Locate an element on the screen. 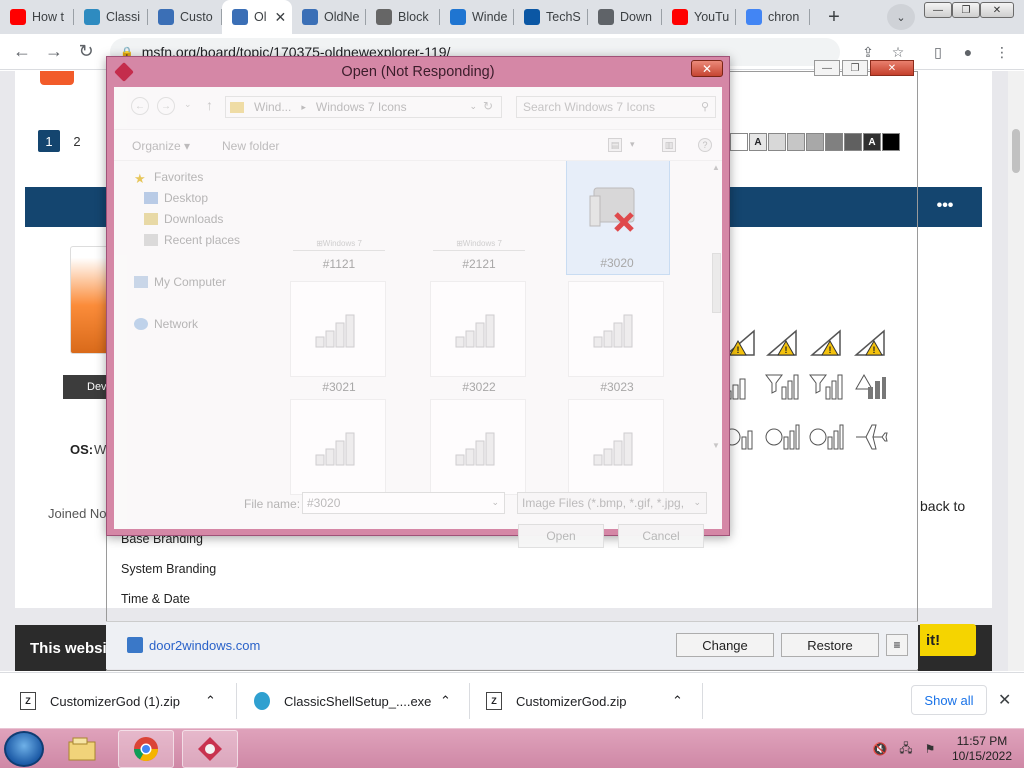  file-item: #3021 is located at coordinates (339, 340).